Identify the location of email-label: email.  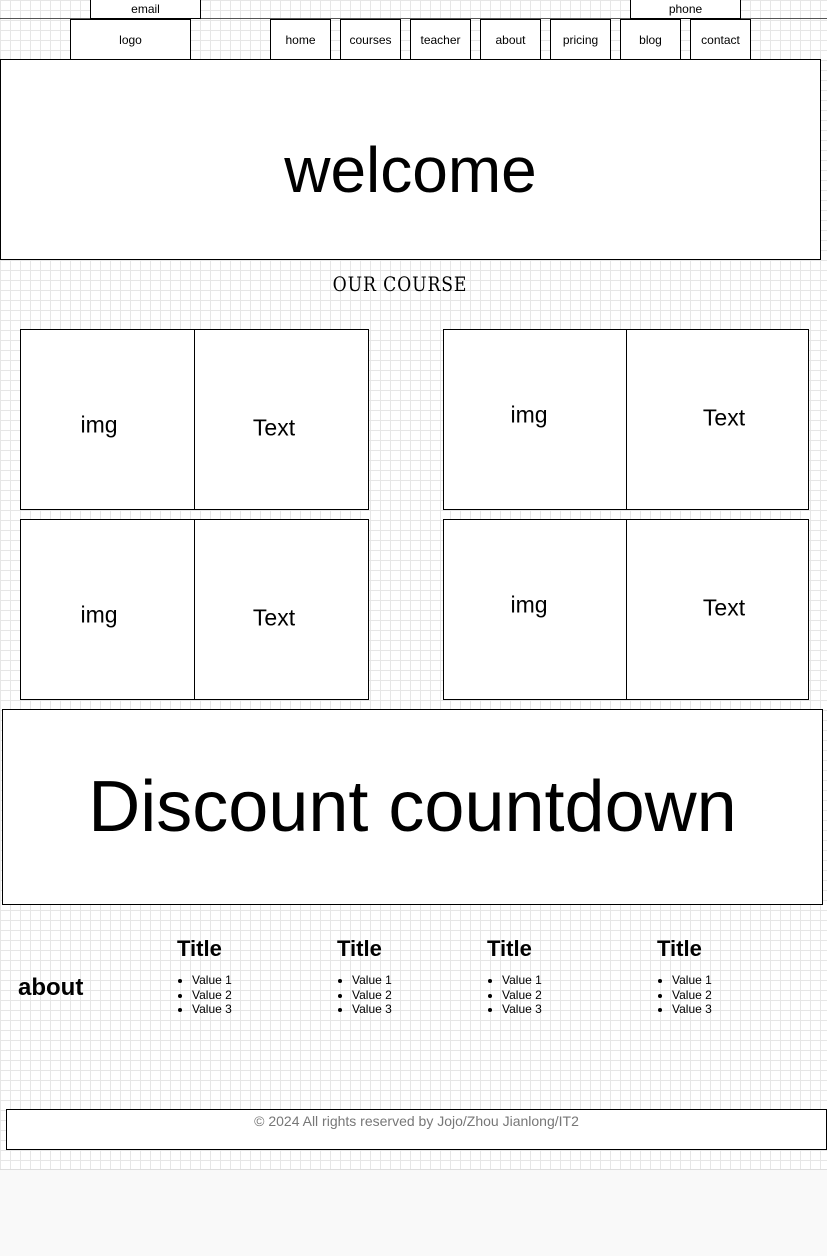
(145, 9).